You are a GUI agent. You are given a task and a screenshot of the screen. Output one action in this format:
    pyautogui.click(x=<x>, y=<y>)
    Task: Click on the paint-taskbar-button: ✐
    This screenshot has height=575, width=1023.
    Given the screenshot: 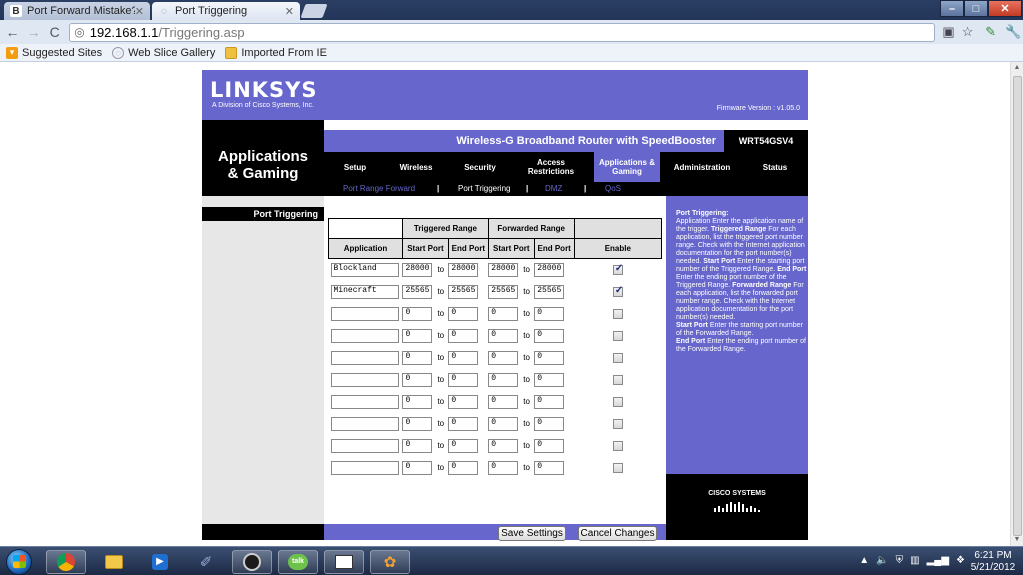 What is the action you would take?
    pyautogui.click(x=206, y=562)
    